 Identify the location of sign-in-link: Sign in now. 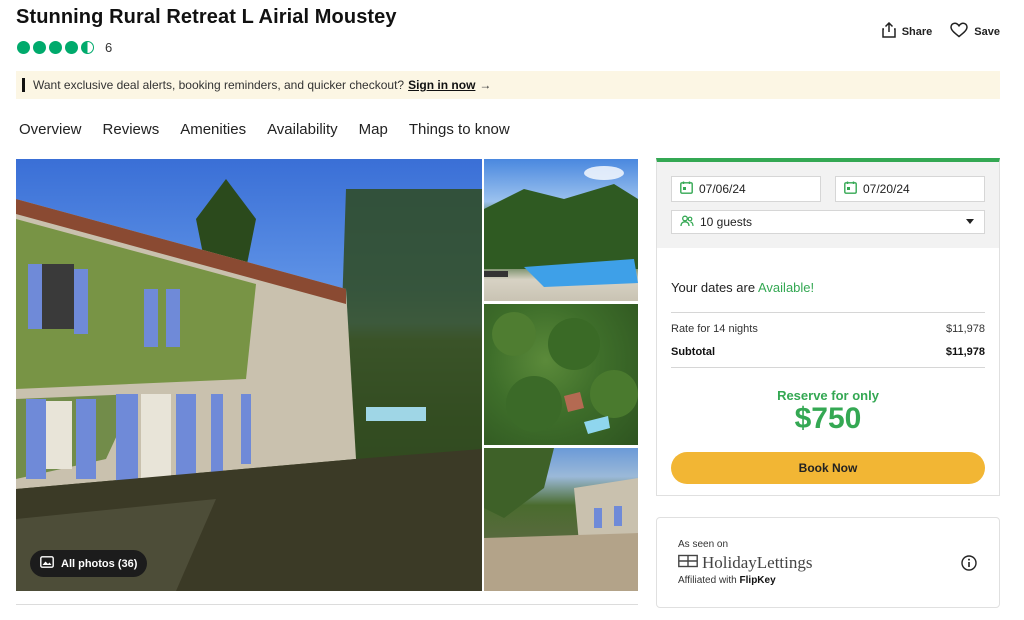
(441, 85).